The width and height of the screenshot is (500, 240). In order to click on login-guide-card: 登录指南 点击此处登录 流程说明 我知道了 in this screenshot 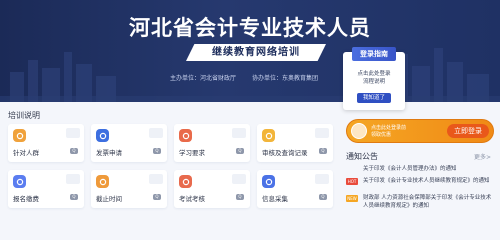, I will do `click(374, 78)`.